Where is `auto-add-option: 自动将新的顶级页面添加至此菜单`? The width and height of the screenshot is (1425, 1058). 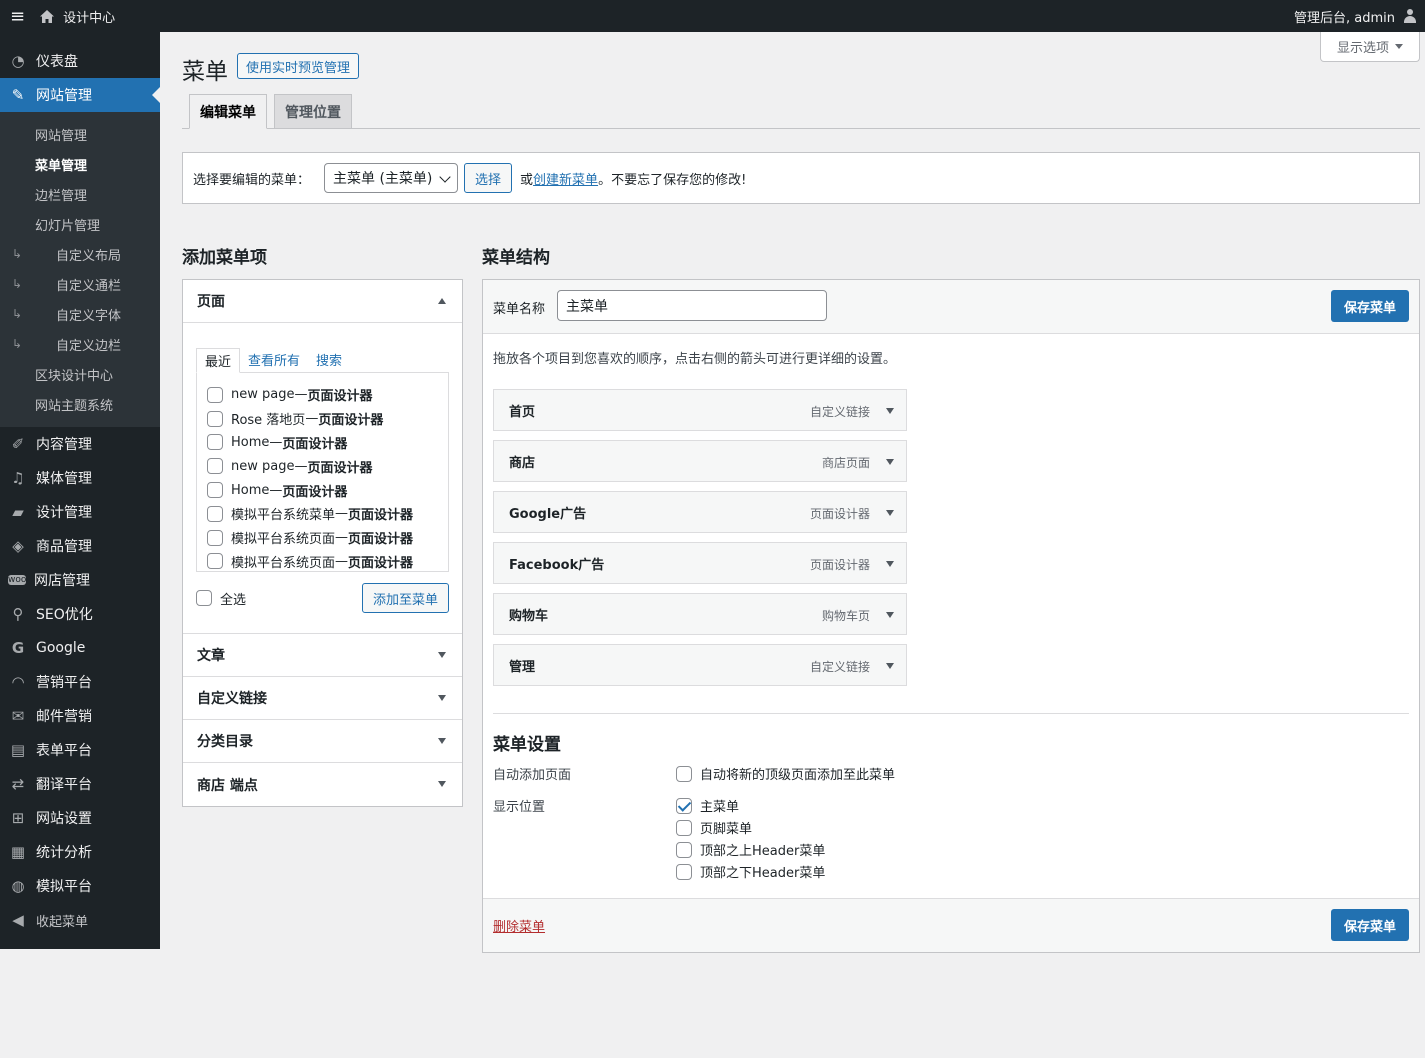 auto-add-option: 自动将新的顶级页面添加至此菜单 is located at coordinates (785, 773).